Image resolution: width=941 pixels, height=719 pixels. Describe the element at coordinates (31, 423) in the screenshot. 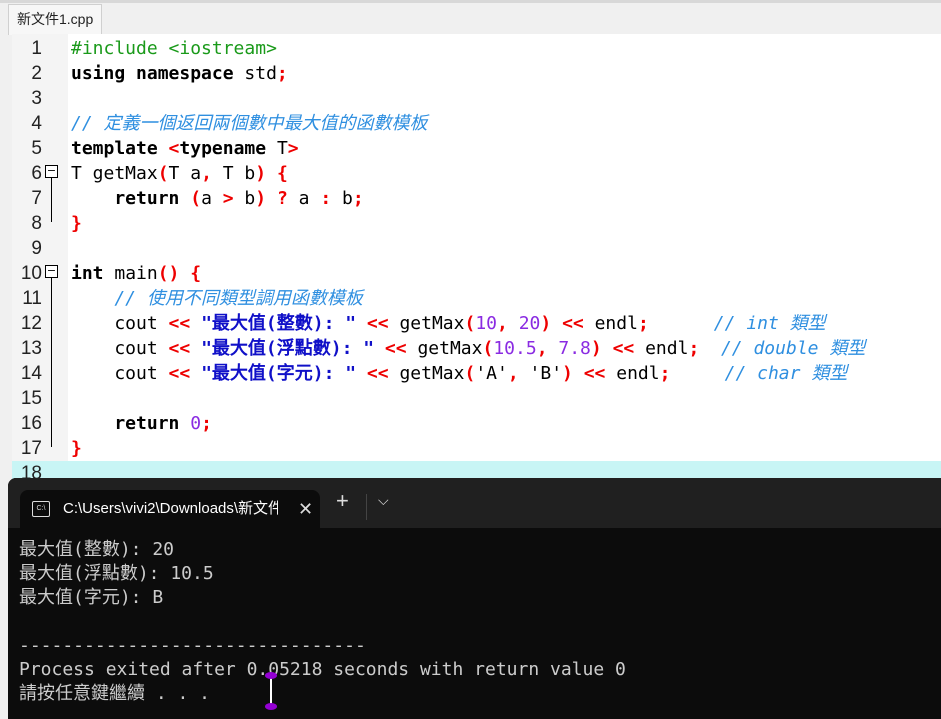

I see `line-number: 16` at that location.